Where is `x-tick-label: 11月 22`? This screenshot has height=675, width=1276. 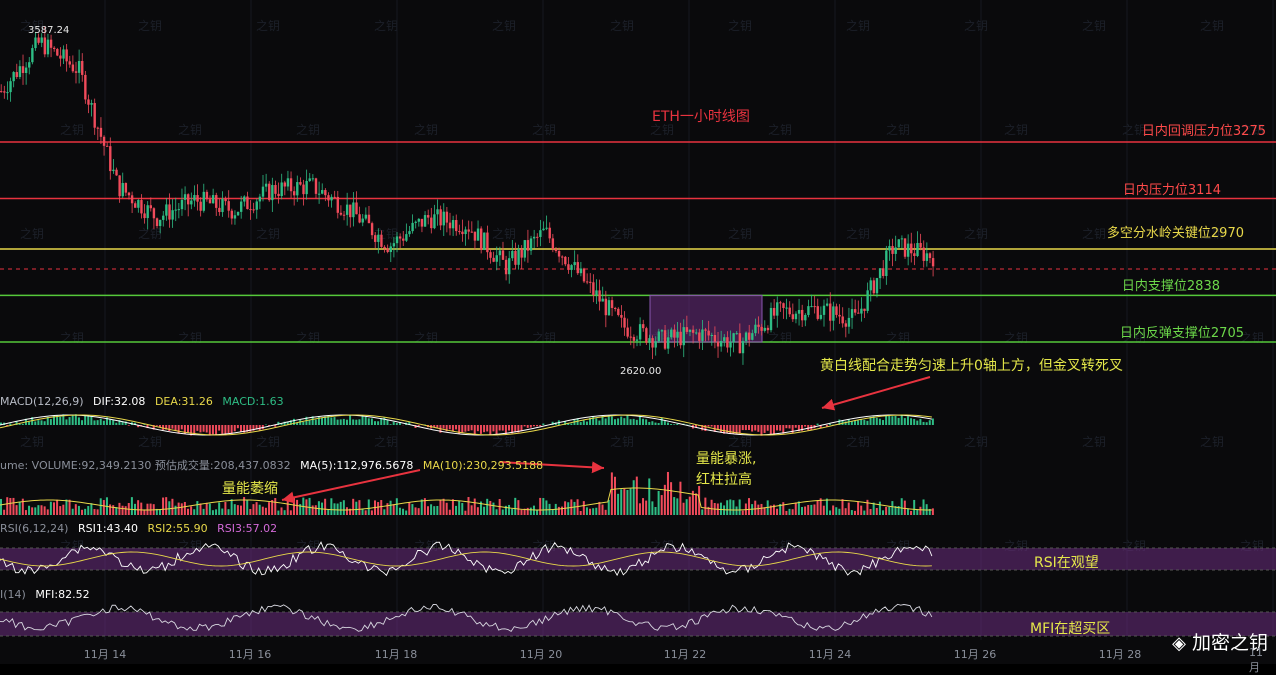 x-tick-label: 11月 22 is located at coordinates (685, 654).